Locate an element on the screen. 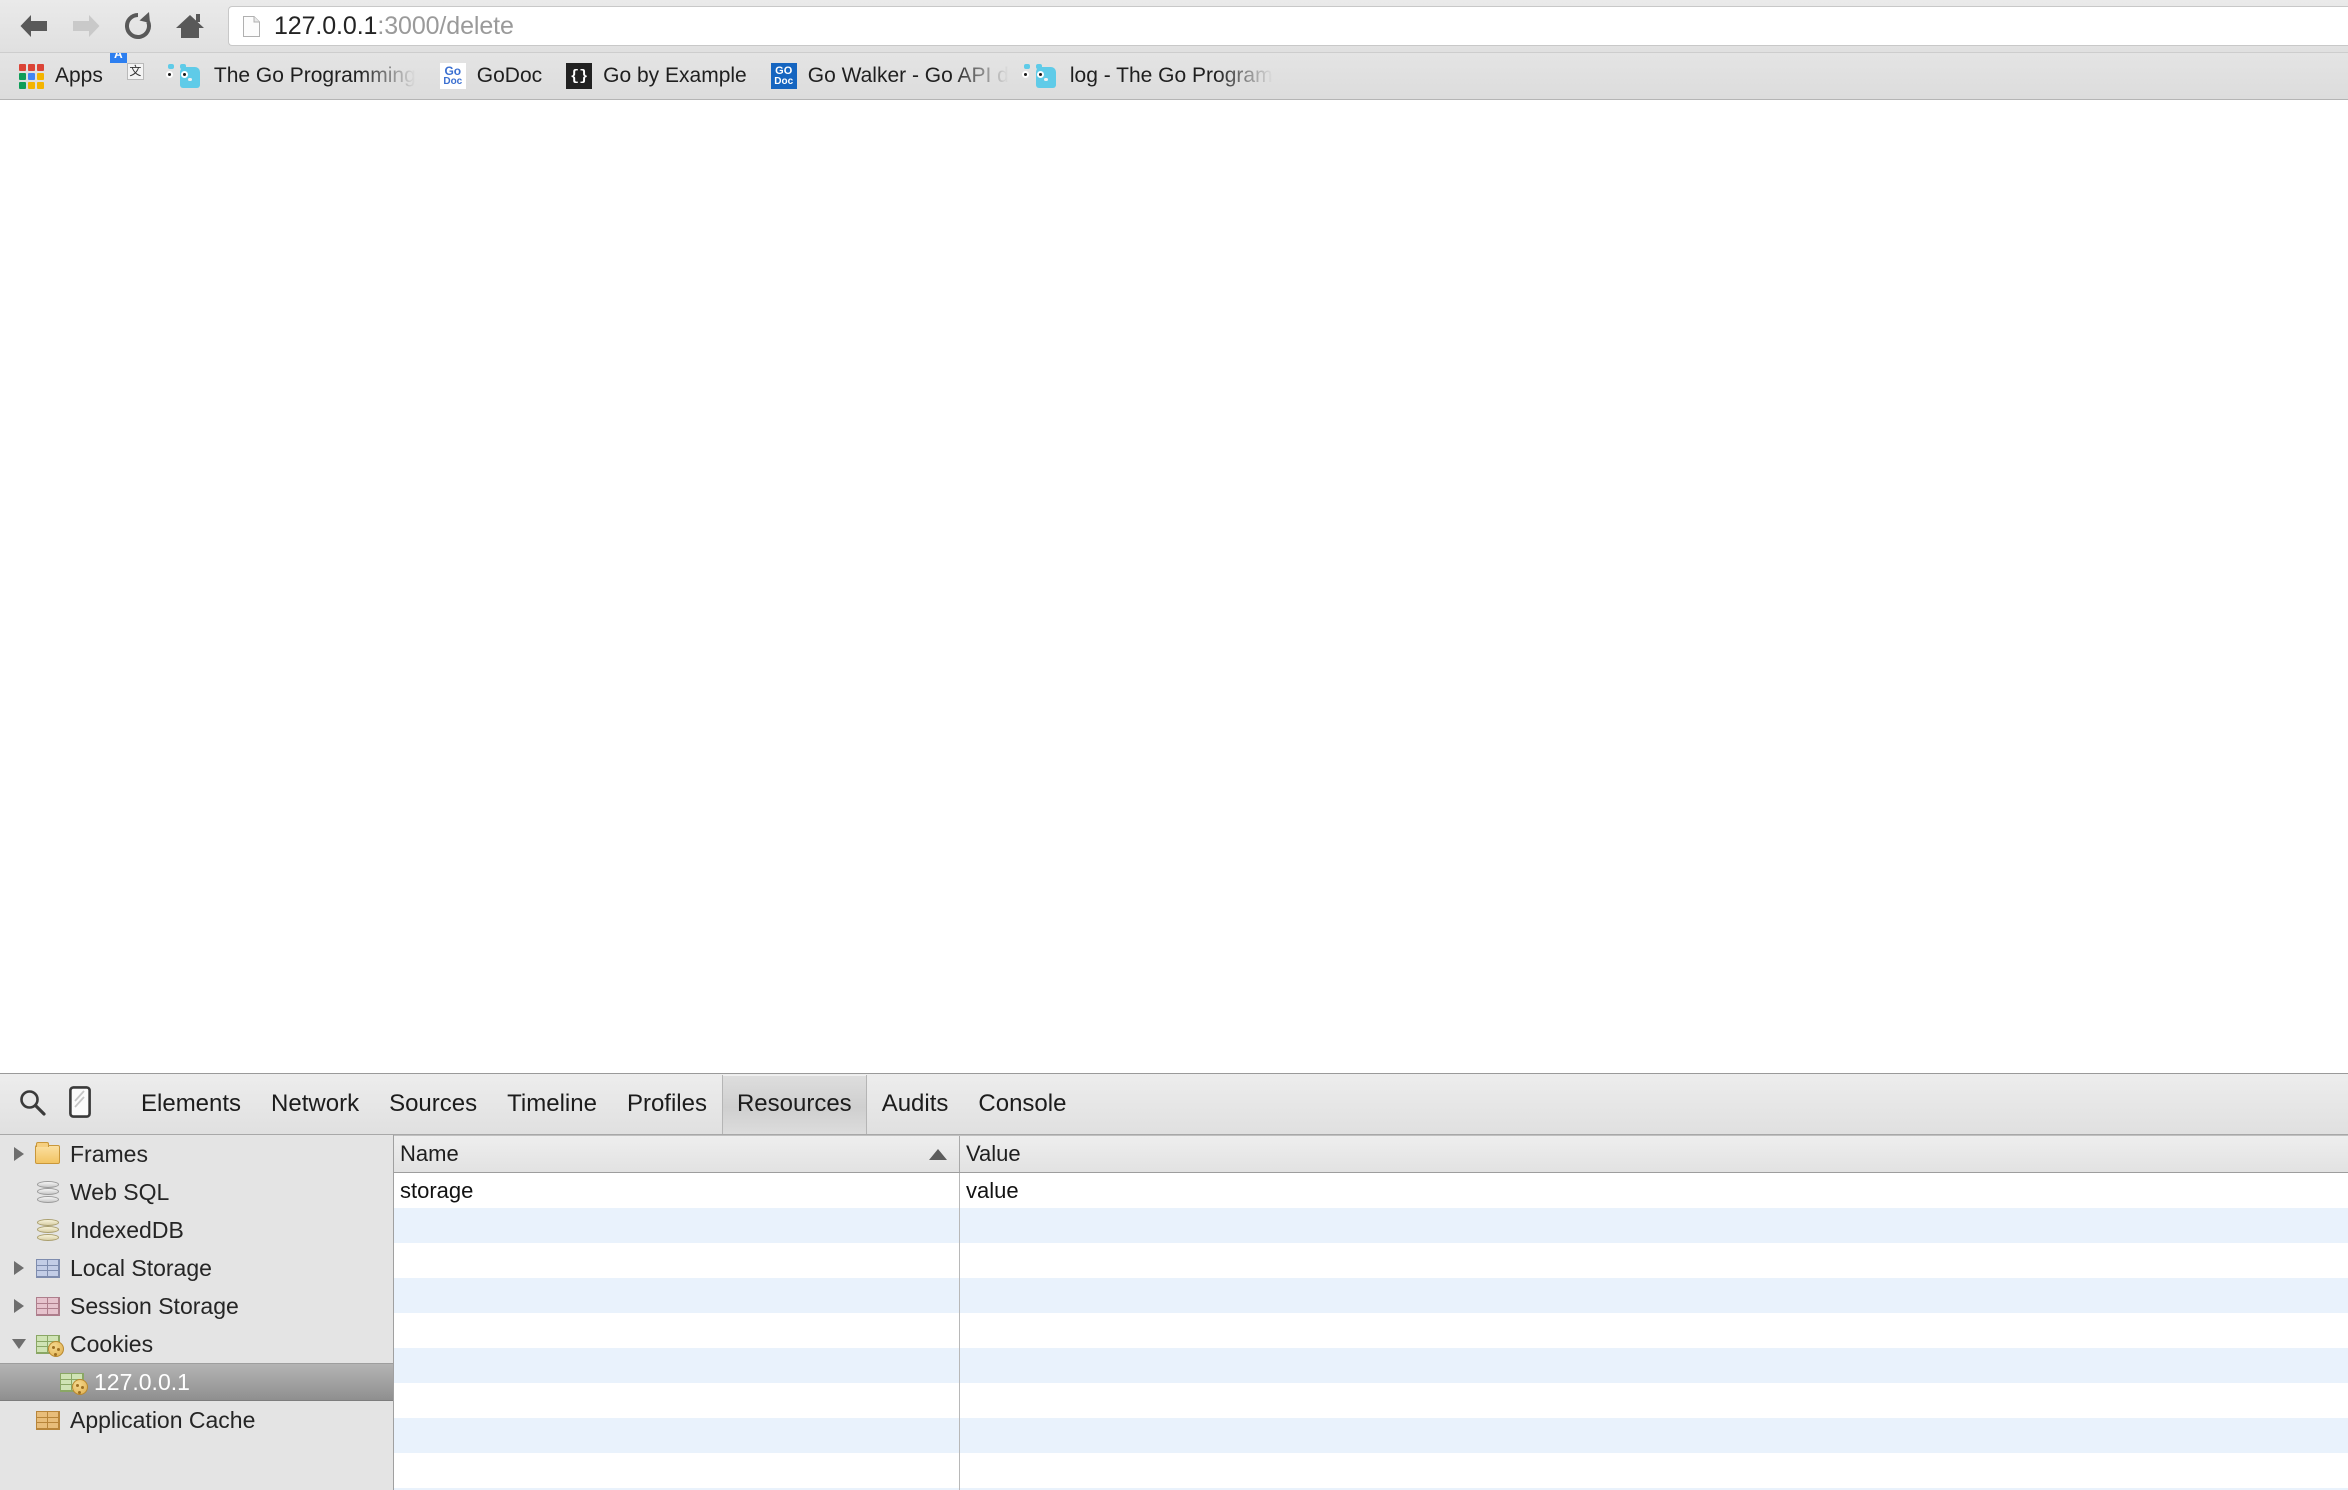  tab-label: Elements is located at coordinates (191, 1103).